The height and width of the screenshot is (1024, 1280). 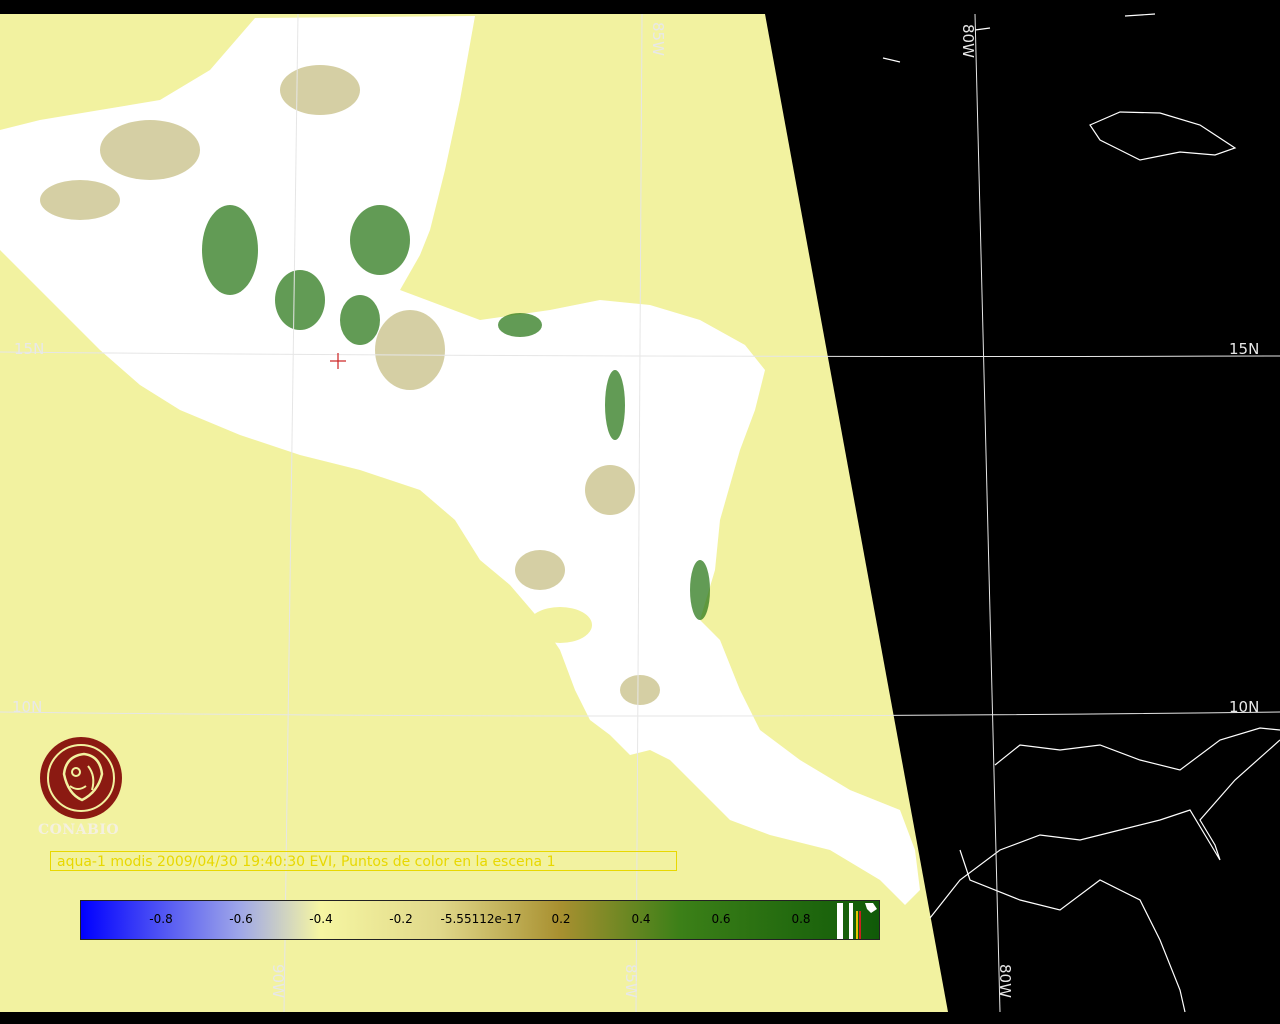 I want to click on color-bar-tick-label: -0.6, so click(x=241, y=919).